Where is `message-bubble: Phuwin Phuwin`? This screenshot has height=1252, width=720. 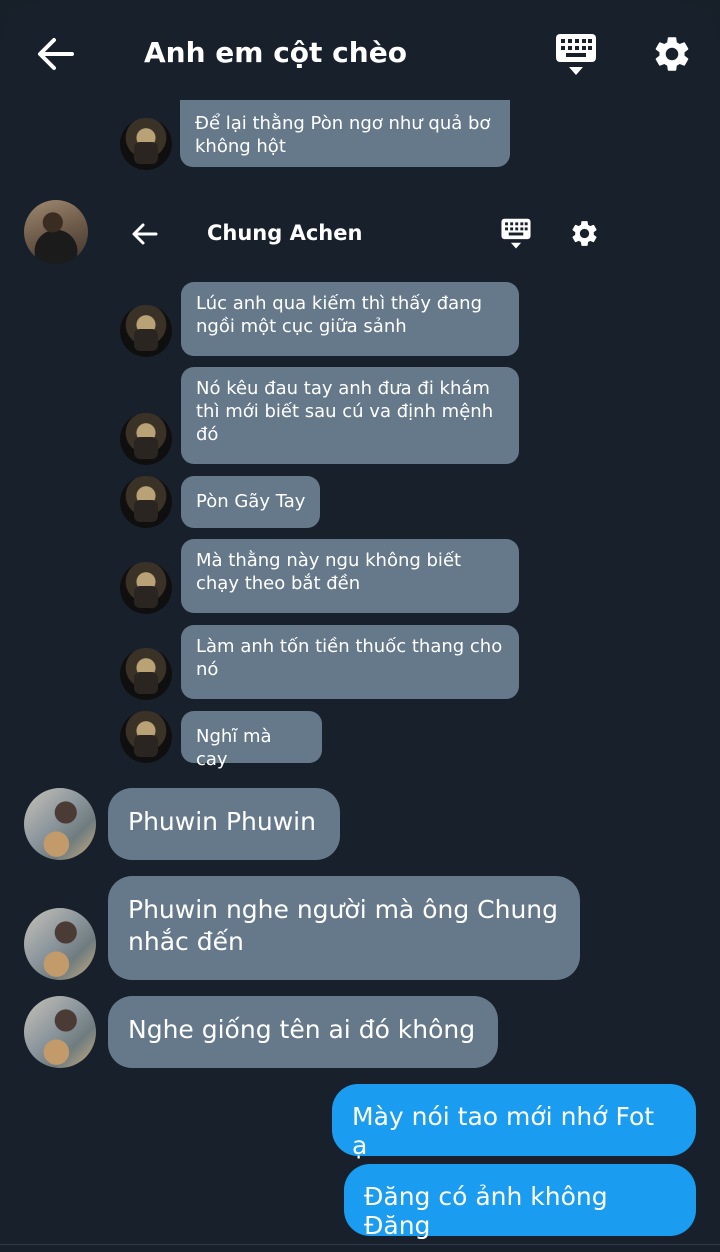 message-bubble: Phuwin Phuwin is located at coordinates (224, 824).